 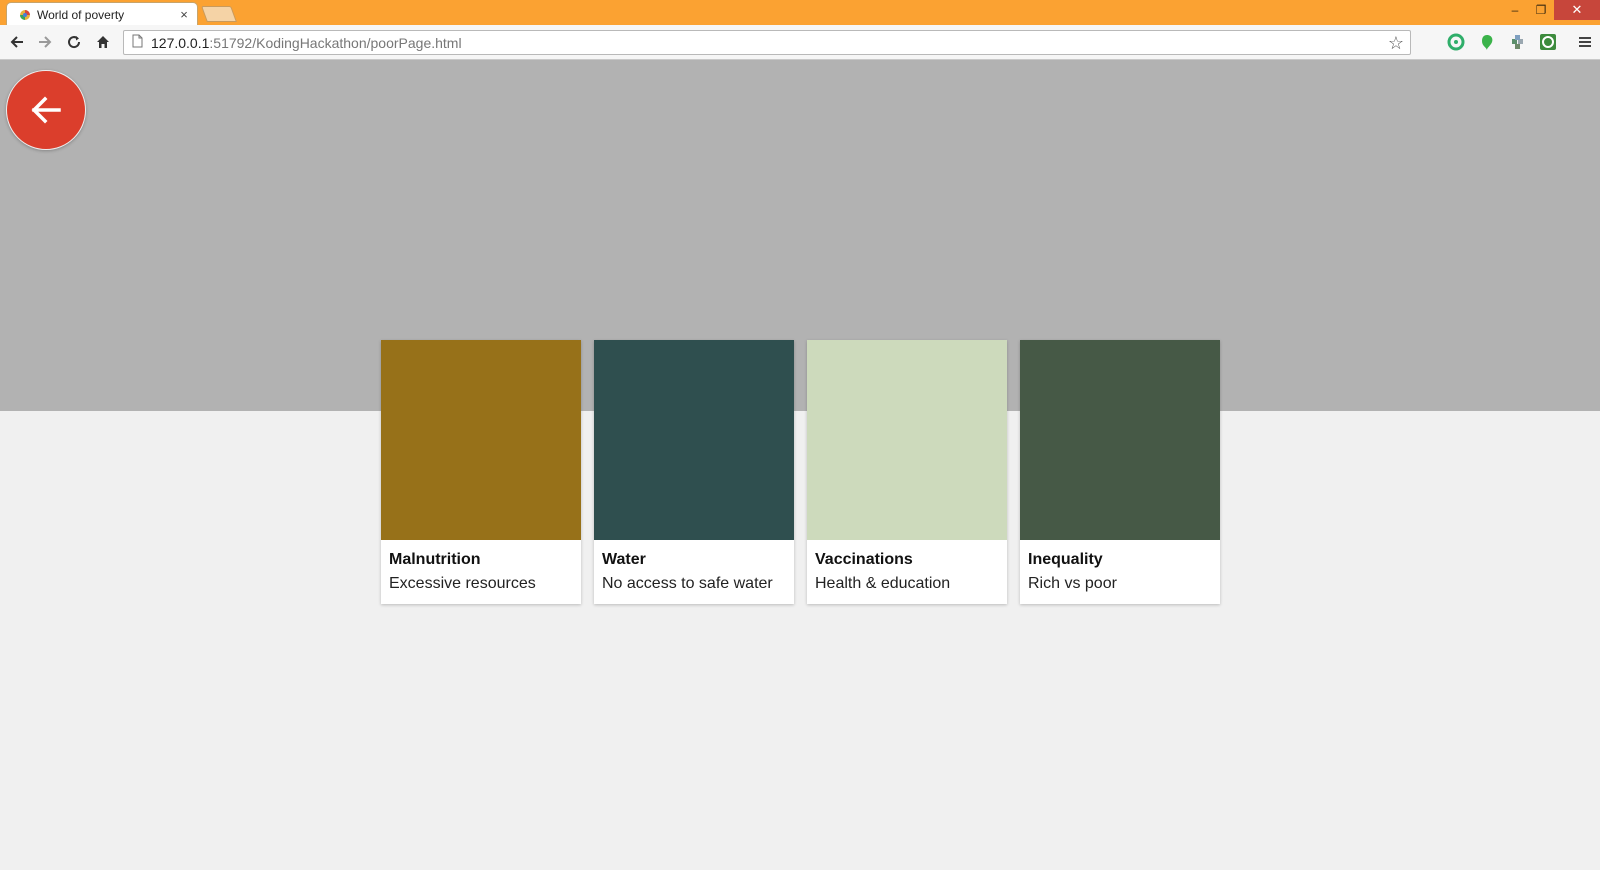 I want to click on card-body: Vaccinations Health & education, so click(x=907, y=566).